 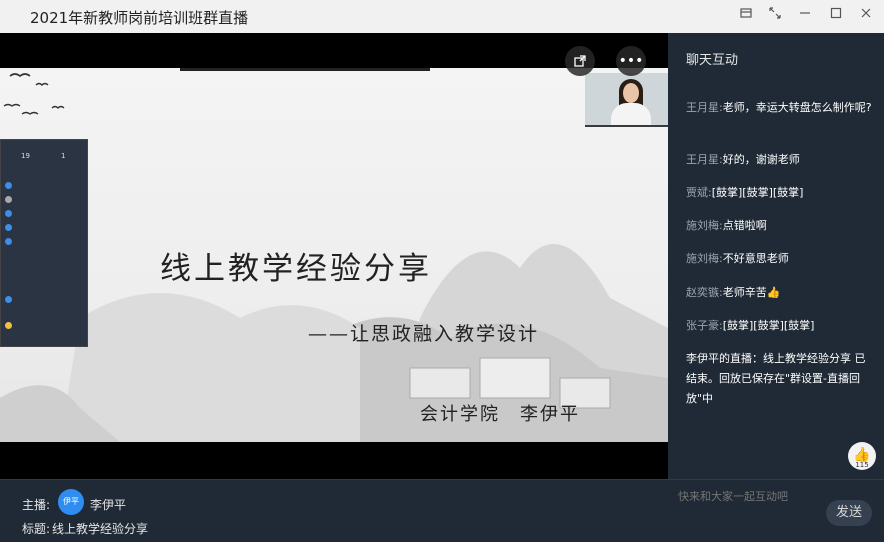 What do you see at coordinates (36, 529) in the screenshot?
I see `topic-label: 标题:` at bounding box center [36, 529].